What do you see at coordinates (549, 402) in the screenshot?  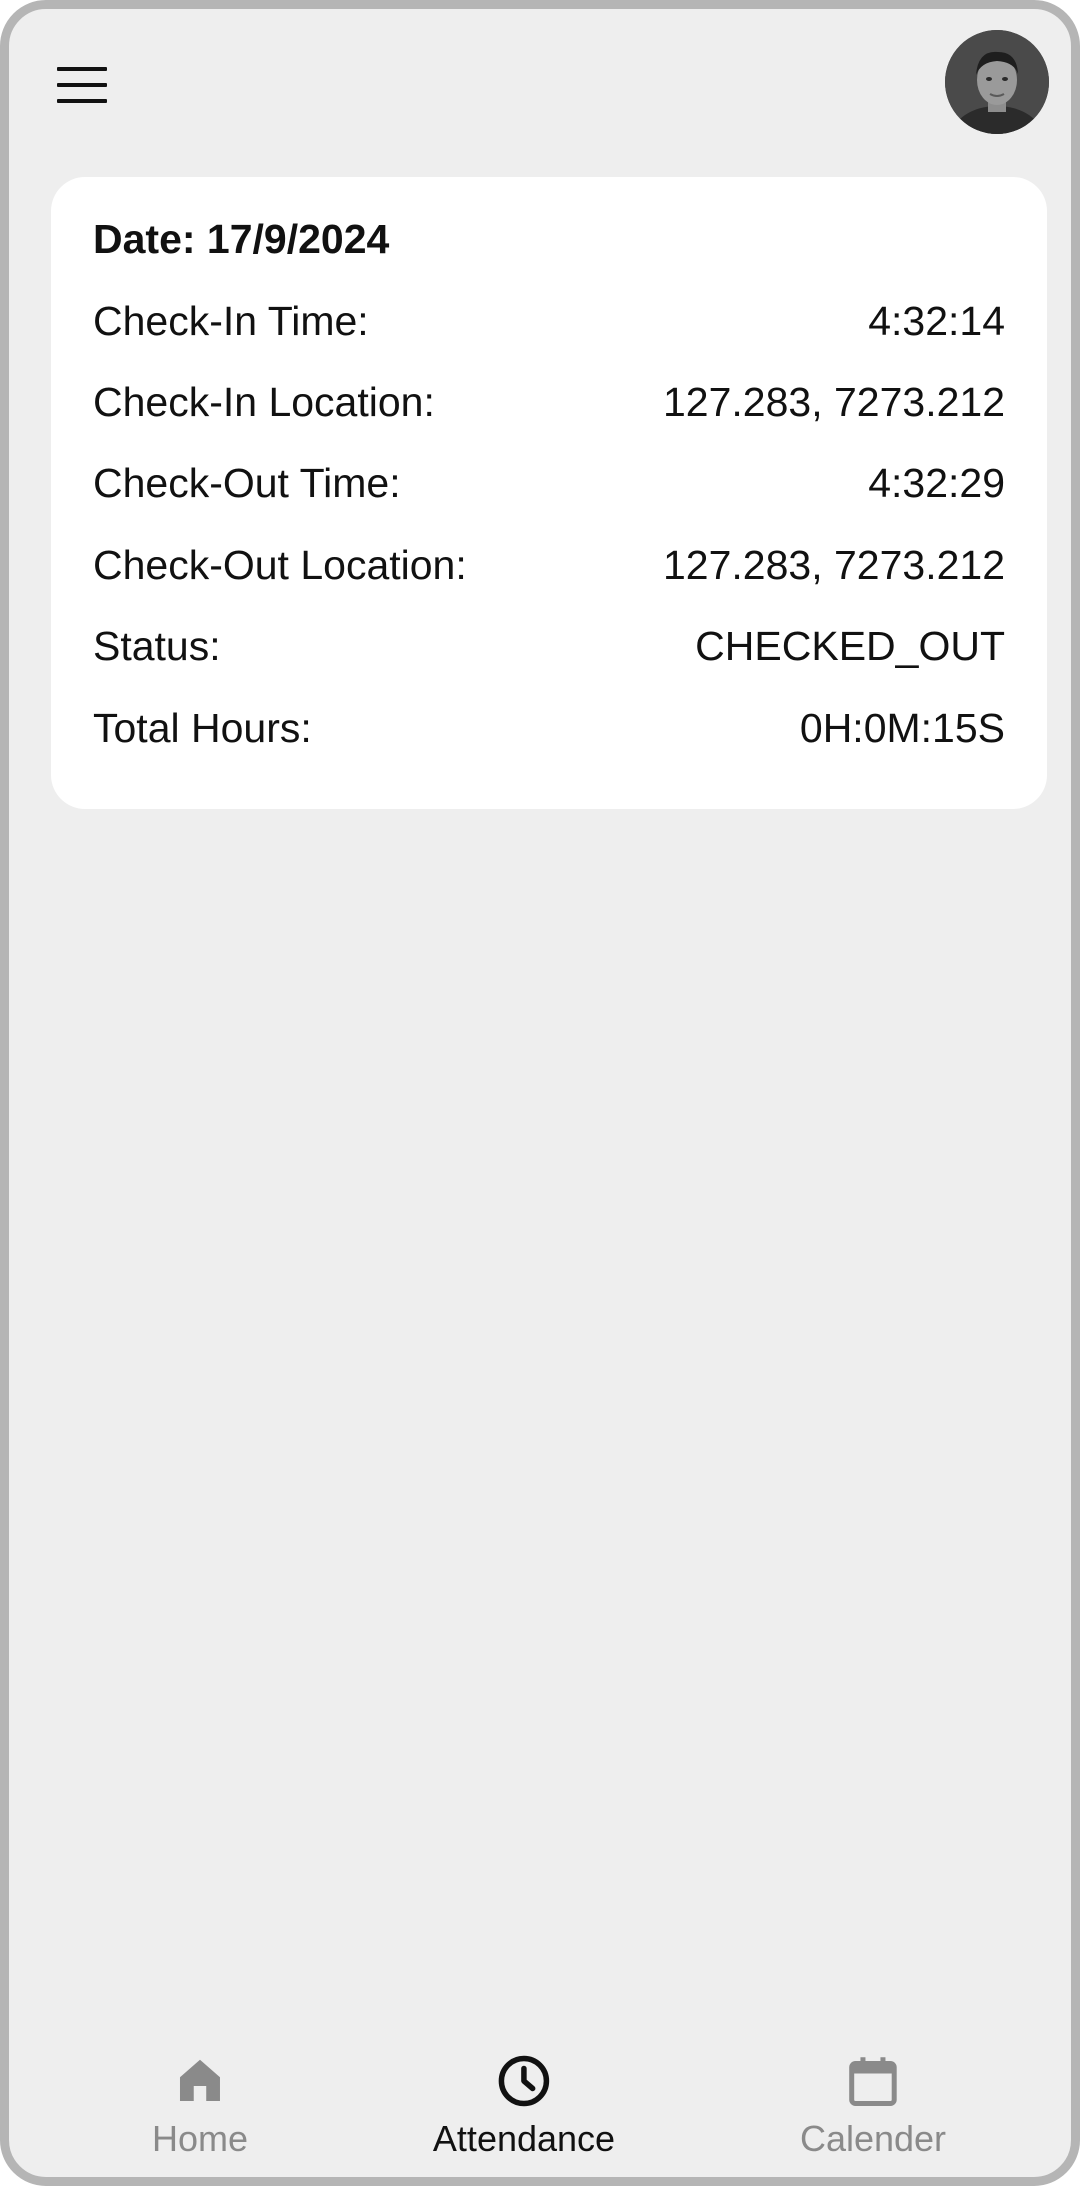 I see `check-in-location-row: Check-In Location: 127.283, 7273.212` at bounding box center [549, 402].